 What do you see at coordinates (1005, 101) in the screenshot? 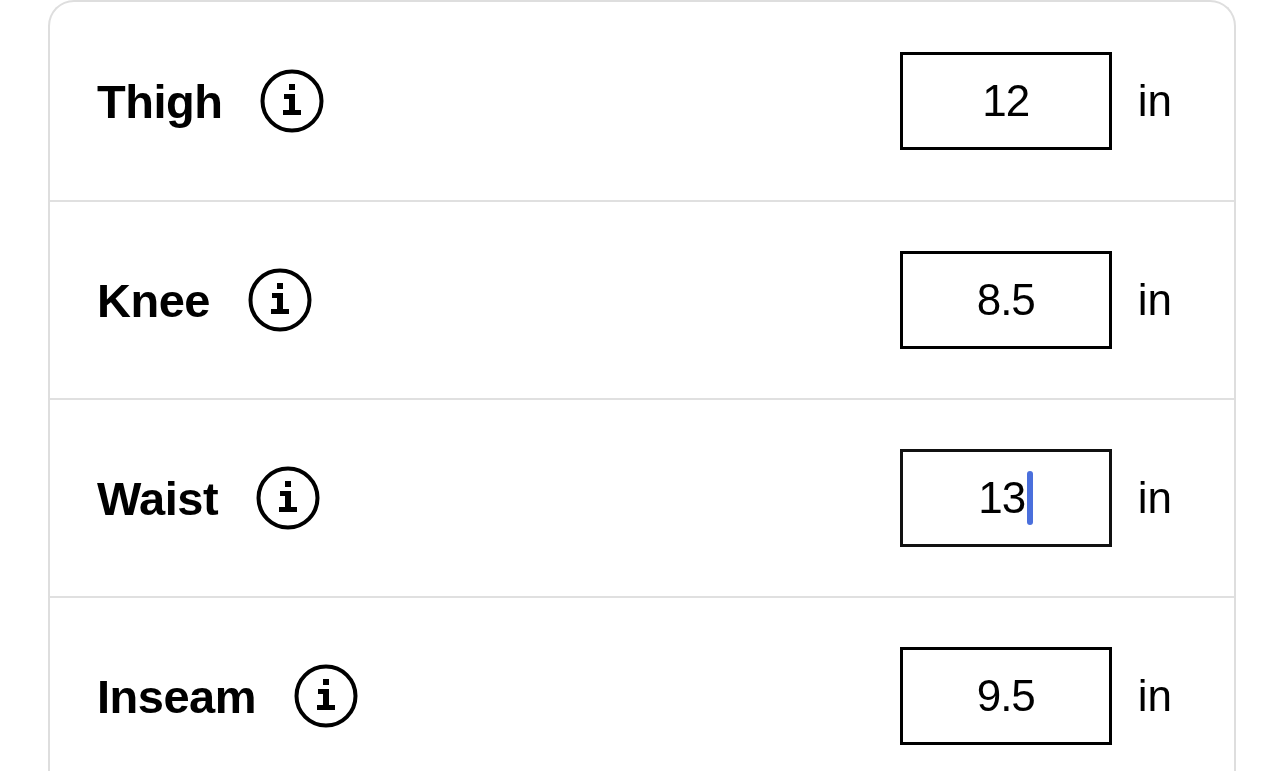
I see `number-field: 12` at bounding box center [1005, 101].